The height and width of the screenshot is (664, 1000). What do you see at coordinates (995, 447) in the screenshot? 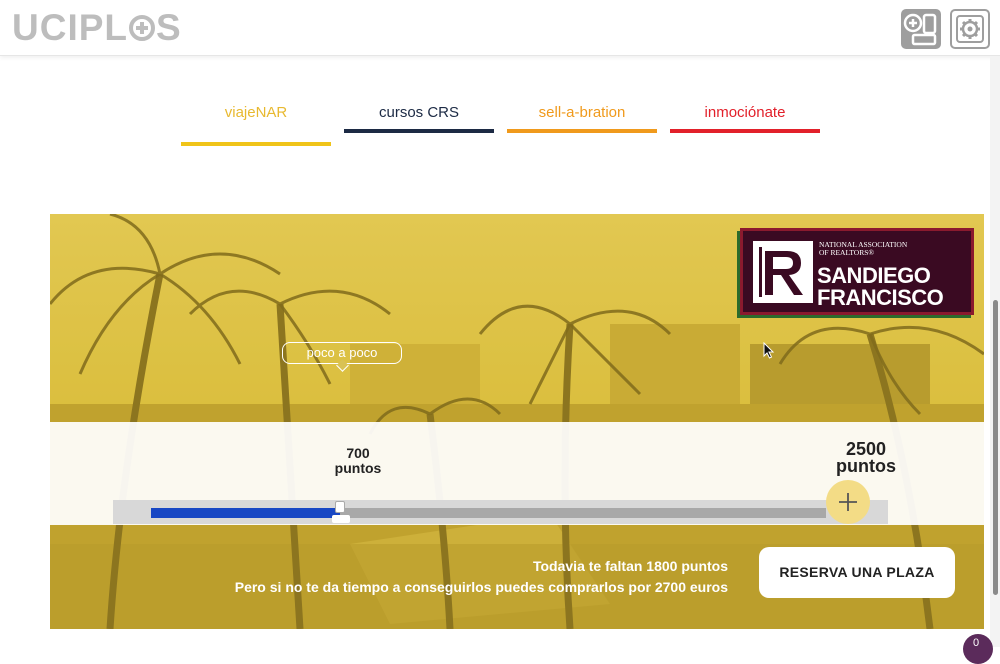
I see `scrollbar-thumb` at bounding box center [995, 447].